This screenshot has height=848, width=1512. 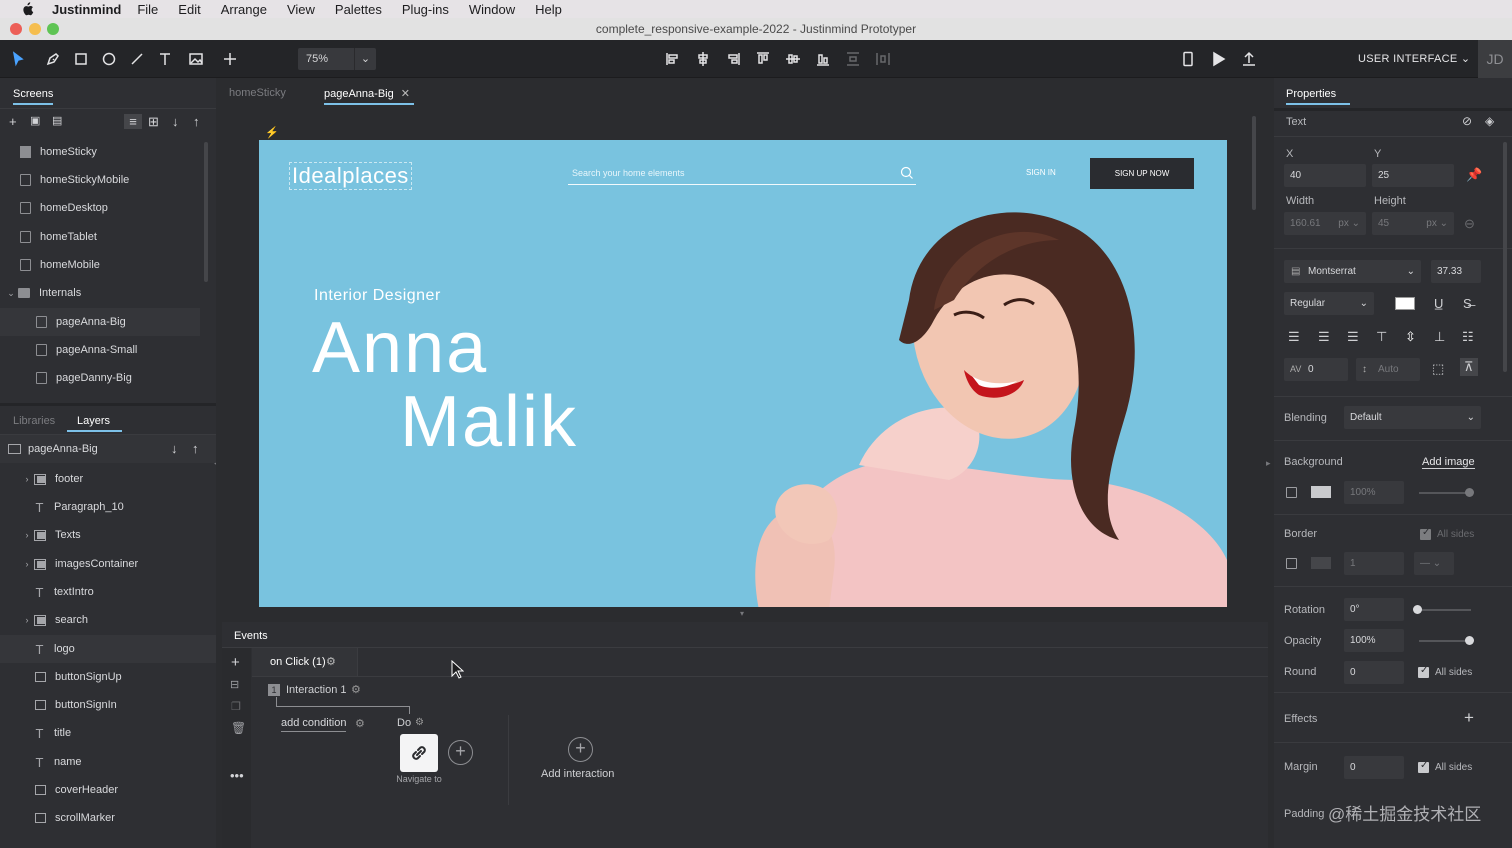 What do you see at coordinates (316, 690) in the screenshot?
I see `interaction-label: Interaction 1` at bounding box center [316, 690].